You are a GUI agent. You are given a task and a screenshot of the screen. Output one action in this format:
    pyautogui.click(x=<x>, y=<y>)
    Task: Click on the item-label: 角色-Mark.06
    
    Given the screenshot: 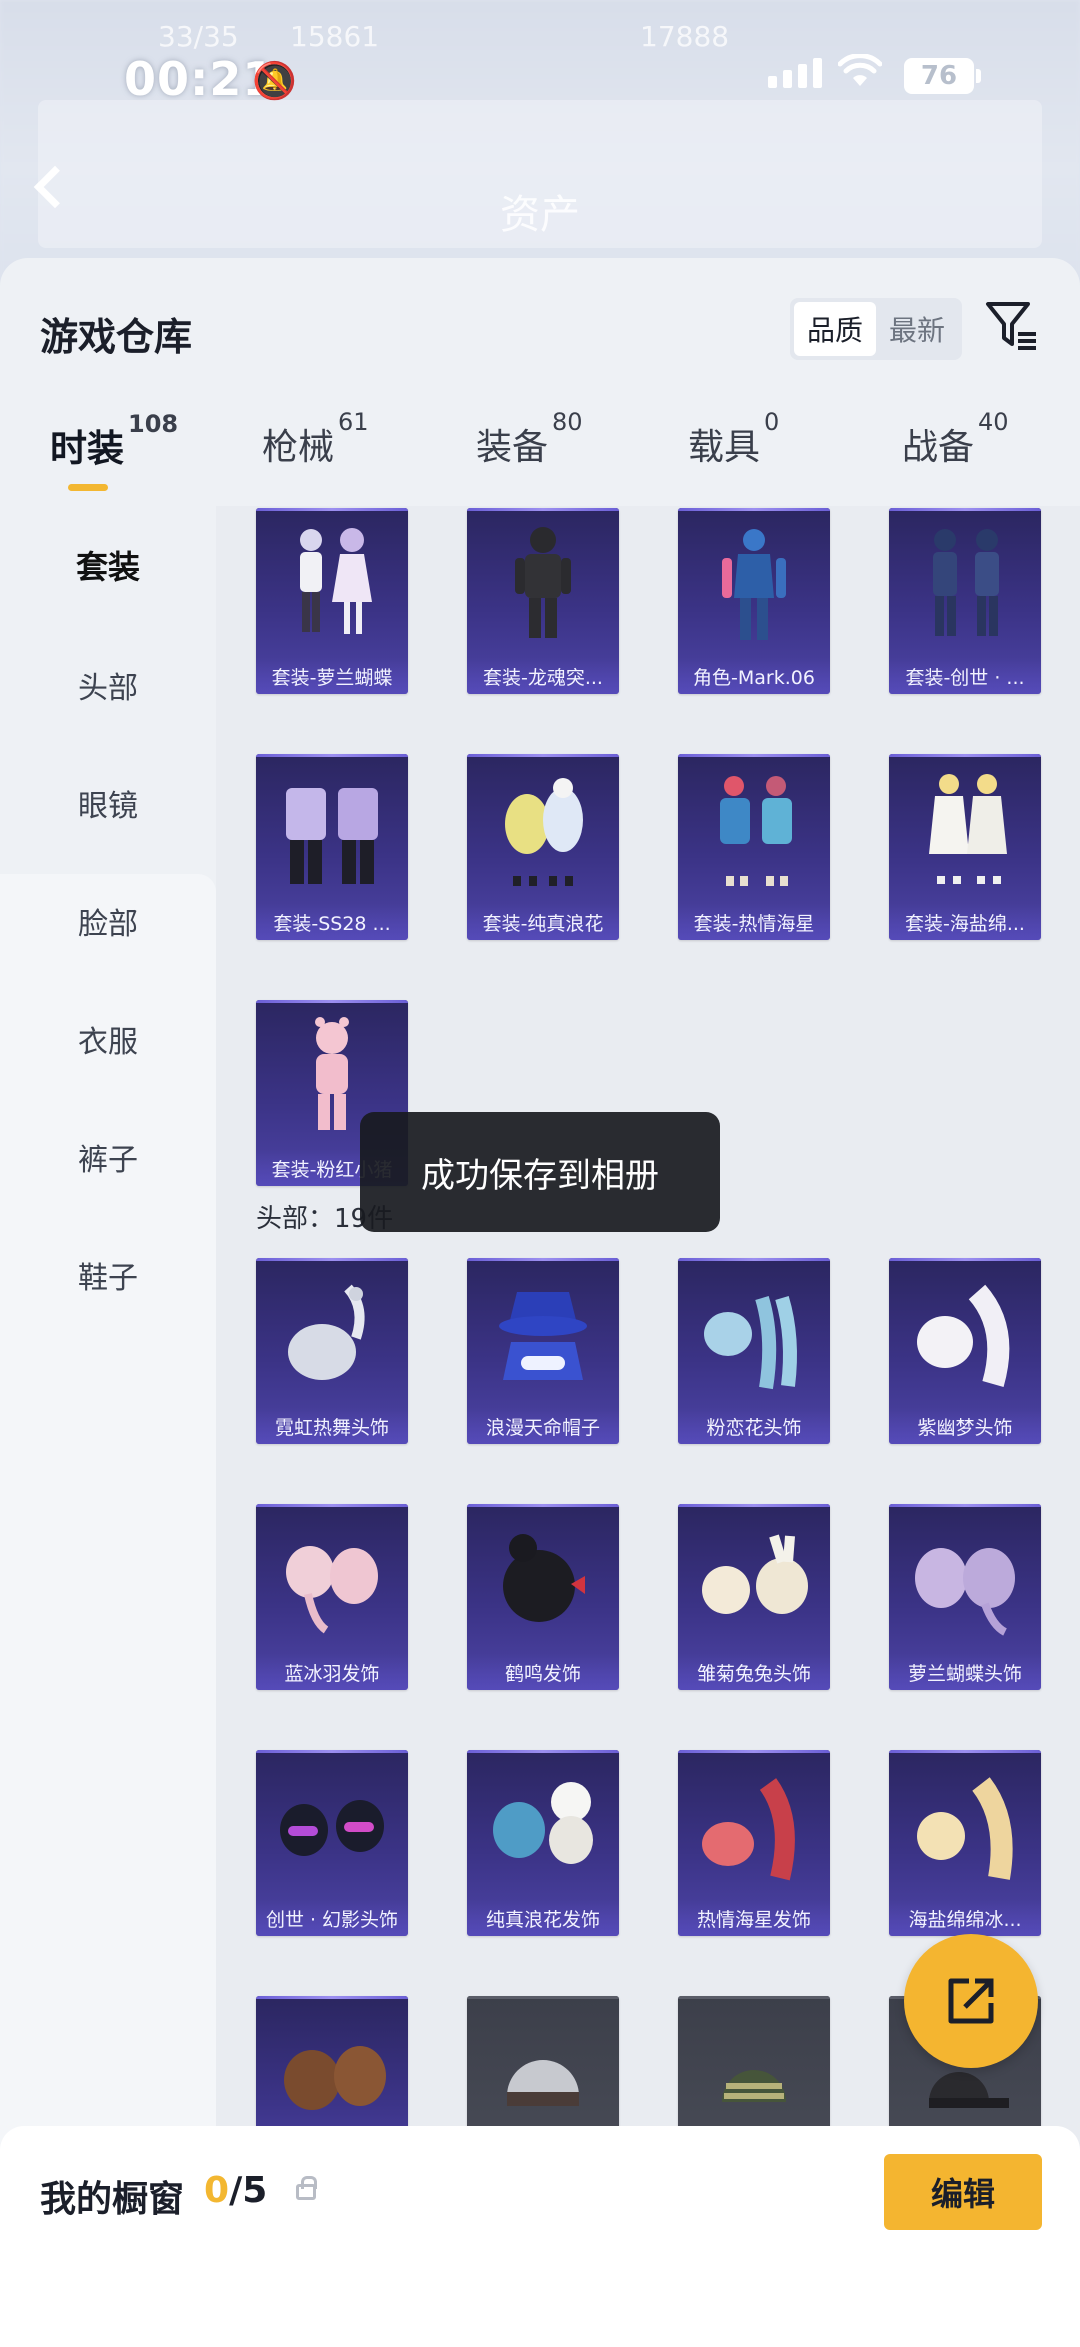 What is the action you would take?
    pyautogui.click(x=754, y=676)
    